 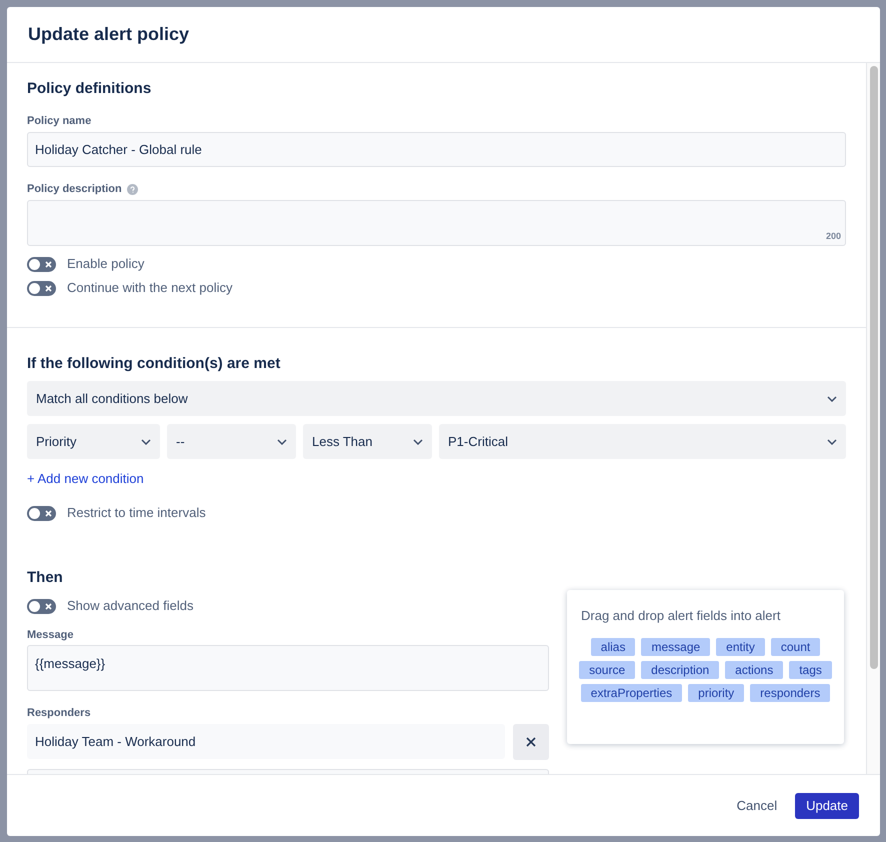 What do you see at coordinates (790, 693) in the screenshot?
I see `field-chip: responders` at bounding box center [790, 693].